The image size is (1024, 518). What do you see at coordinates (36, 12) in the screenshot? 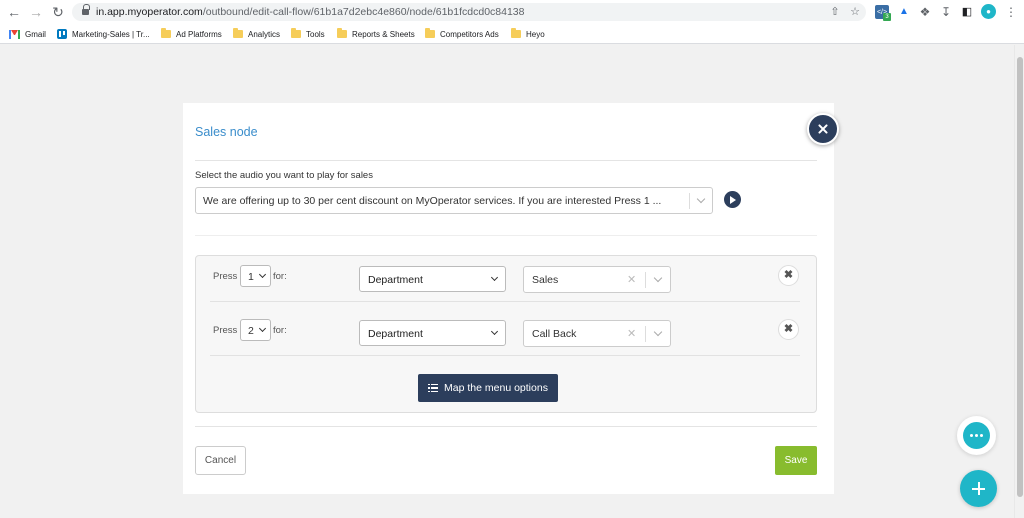
I see `forward-icon: →` at bounding box center [36, 12].